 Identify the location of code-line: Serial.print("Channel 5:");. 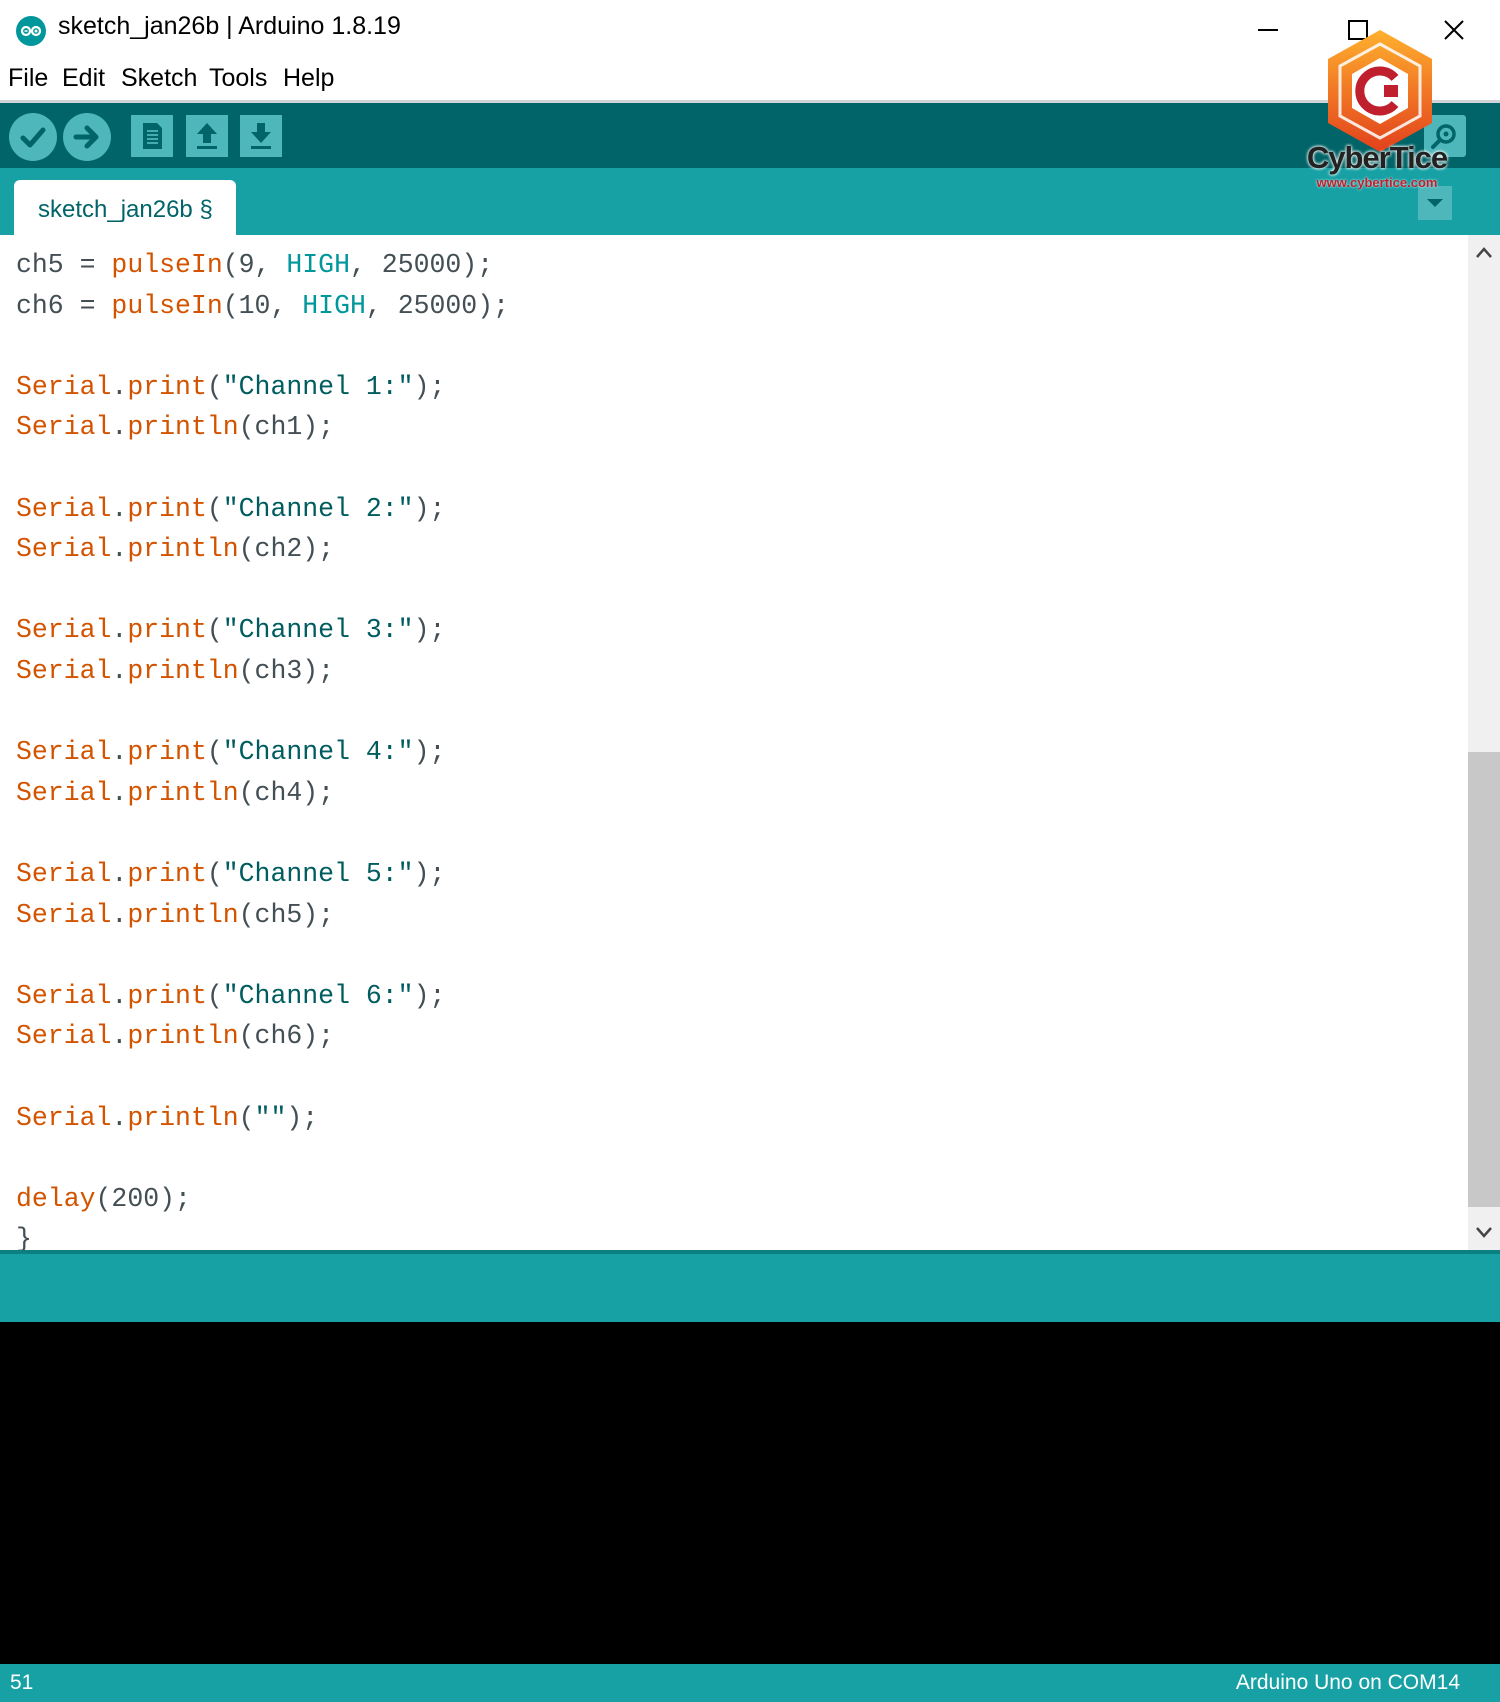
(230, 879).